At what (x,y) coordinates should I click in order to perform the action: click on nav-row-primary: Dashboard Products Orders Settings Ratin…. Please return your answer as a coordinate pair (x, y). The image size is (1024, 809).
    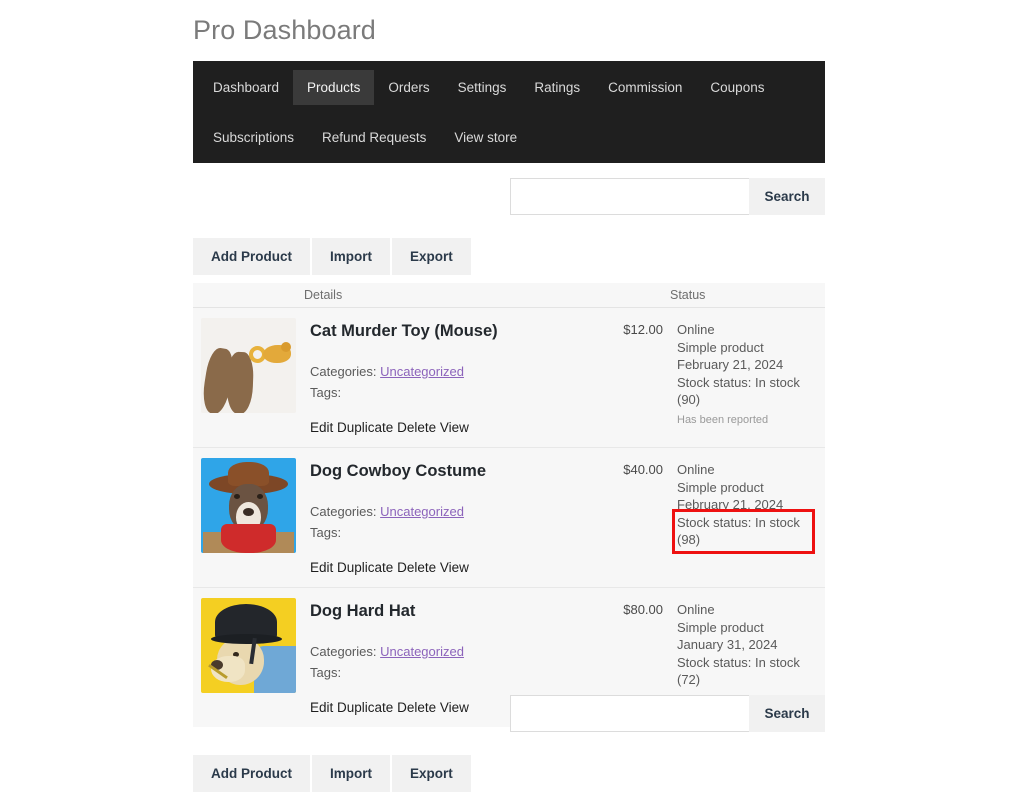
    Looking at the image, I should click on (509, 95).